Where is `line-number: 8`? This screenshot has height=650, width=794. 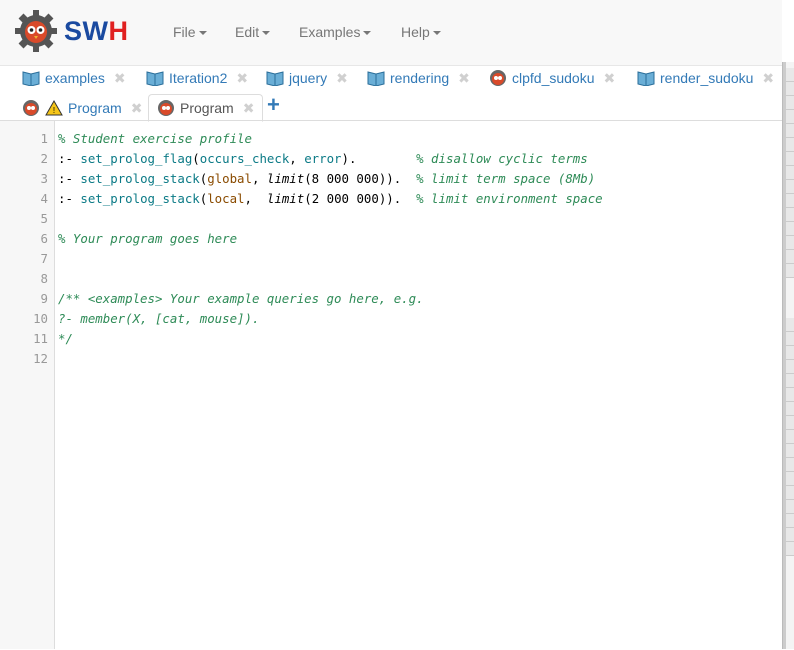
line-number: 8 is located at coordinates (44, 278).